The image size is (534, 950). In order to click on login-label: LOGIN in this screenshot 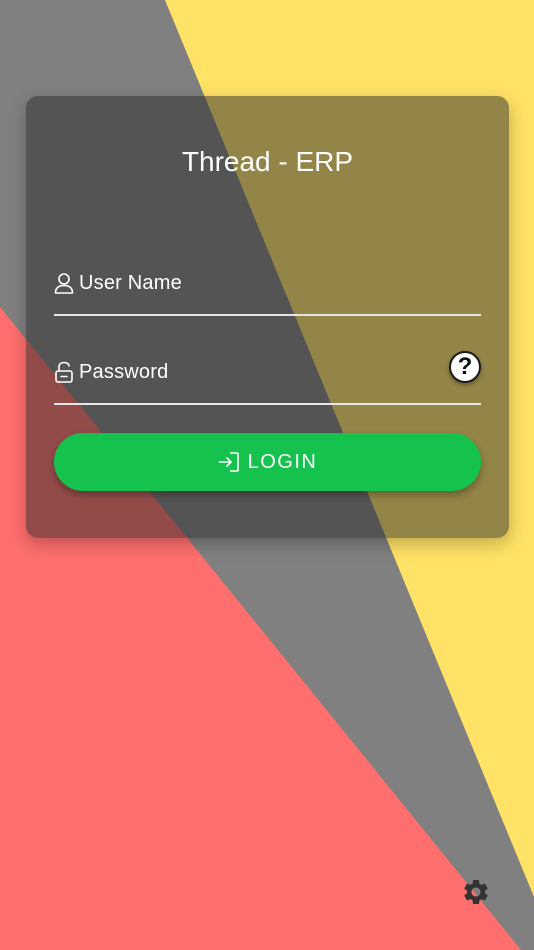, I will do `click(282, 461)`.